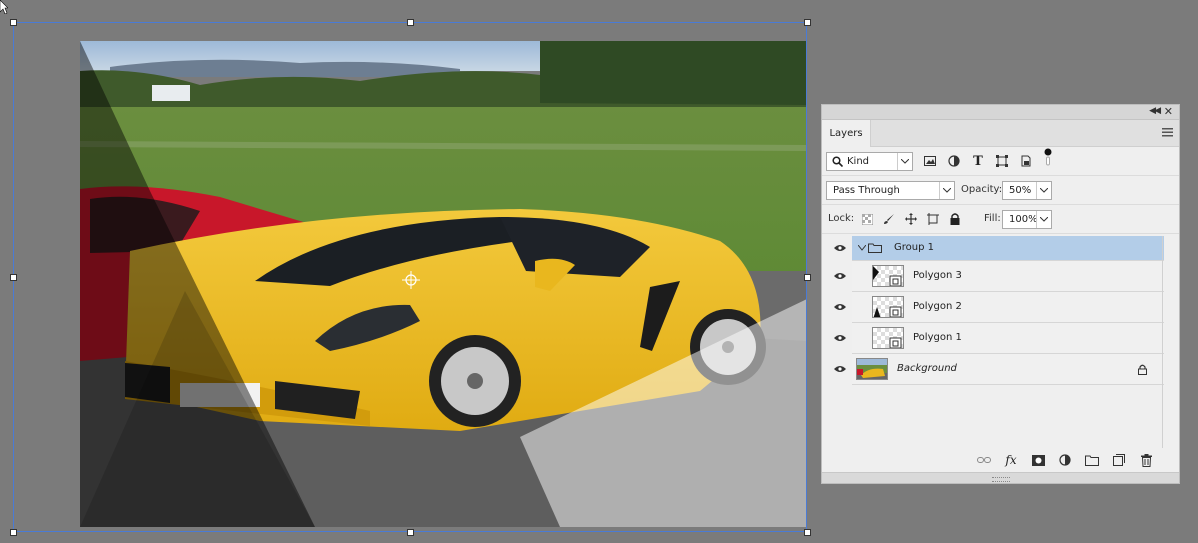 This screenshot has width=1198, height=543. I want to click on transform-handle-bottom-left, so click(13, 532).